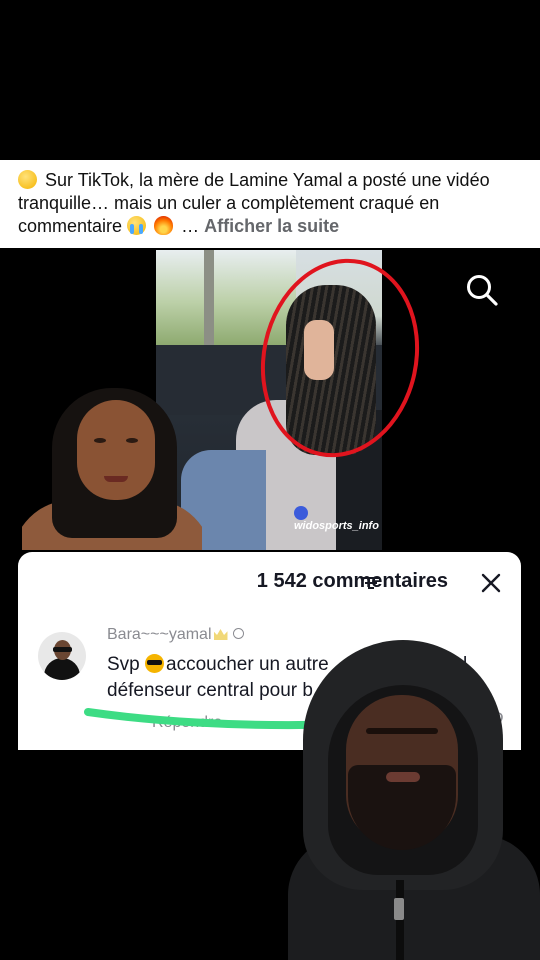  What do you see at coordinates (491, 583) in the screenshot?
I see `close-icon` at bounding box center [491, 583].